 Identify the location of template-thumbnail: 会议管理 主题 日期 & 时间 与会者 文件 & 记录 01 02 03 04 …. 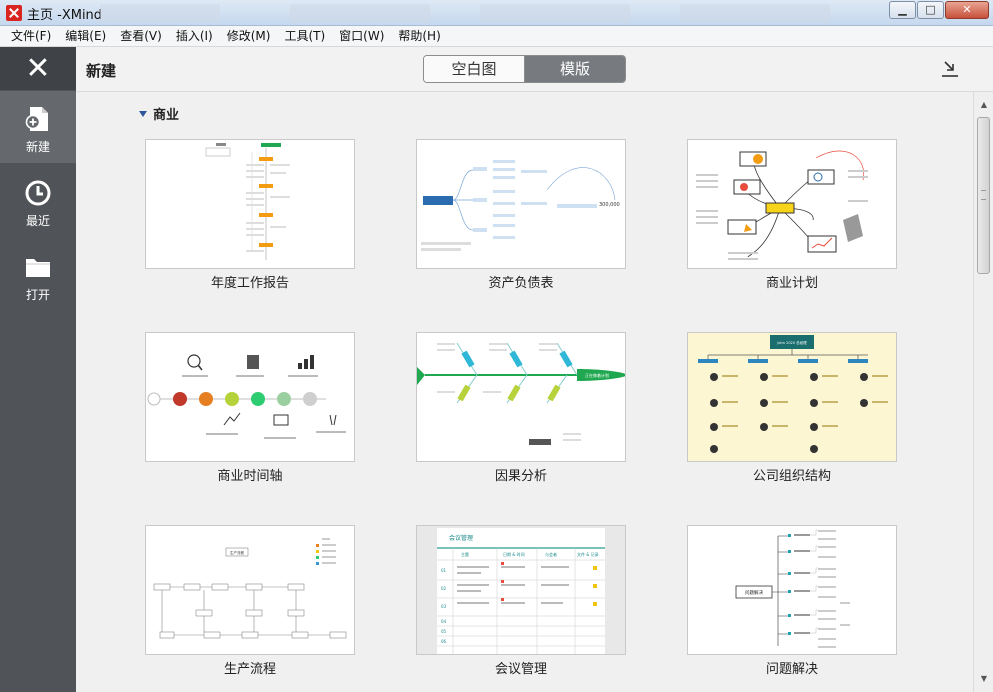
(521, 591).